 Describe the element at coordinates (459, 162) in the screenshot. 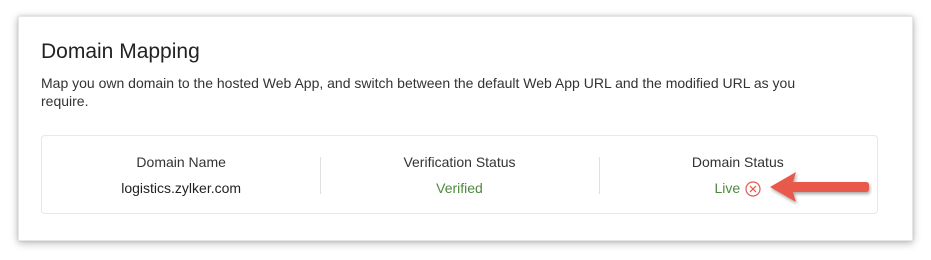

I see `verification-status-header: Verification Status` at that location.